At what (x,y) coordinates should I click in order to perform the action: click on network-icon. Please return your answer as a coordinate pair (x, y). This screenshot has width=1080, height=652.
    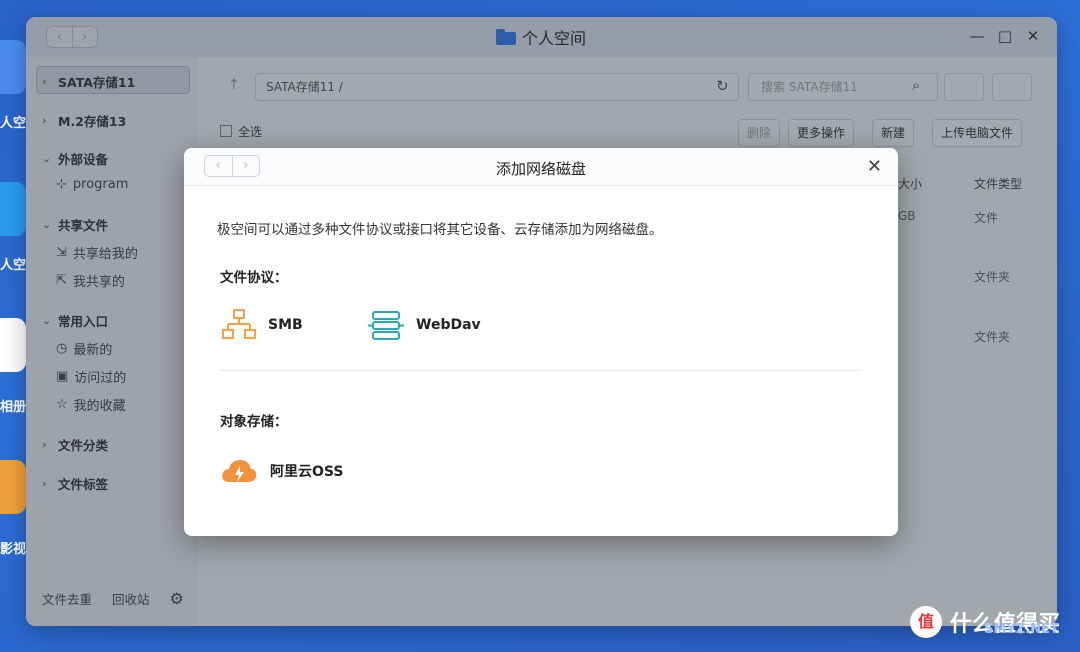
    Looking at the image, I should click on (239, 324).